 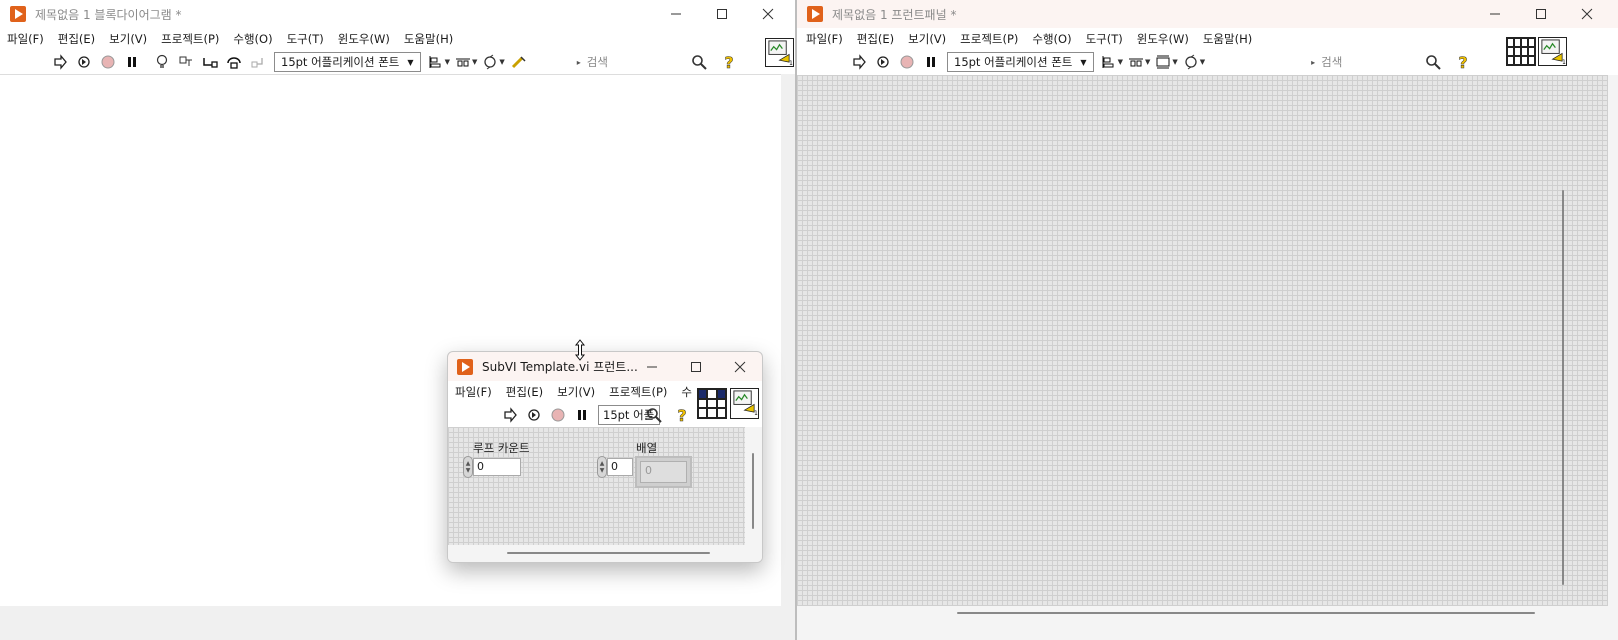 I want to click on loop-count-control: ▲ ▼ 0, so click(x=492, y=467).